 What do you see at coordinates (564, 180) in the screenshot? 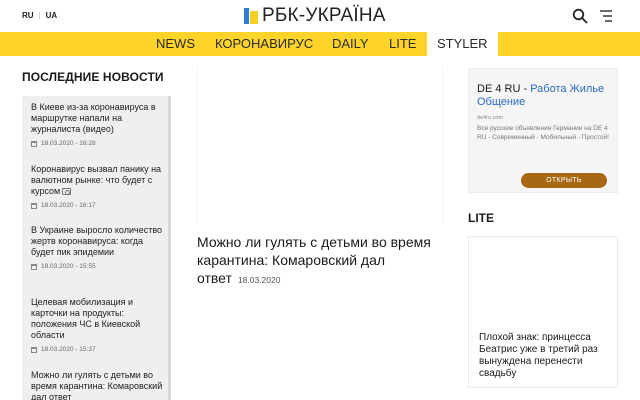
I see `ad-open-button: ОТКРЫТЬ` at bounding box center [564, 180].